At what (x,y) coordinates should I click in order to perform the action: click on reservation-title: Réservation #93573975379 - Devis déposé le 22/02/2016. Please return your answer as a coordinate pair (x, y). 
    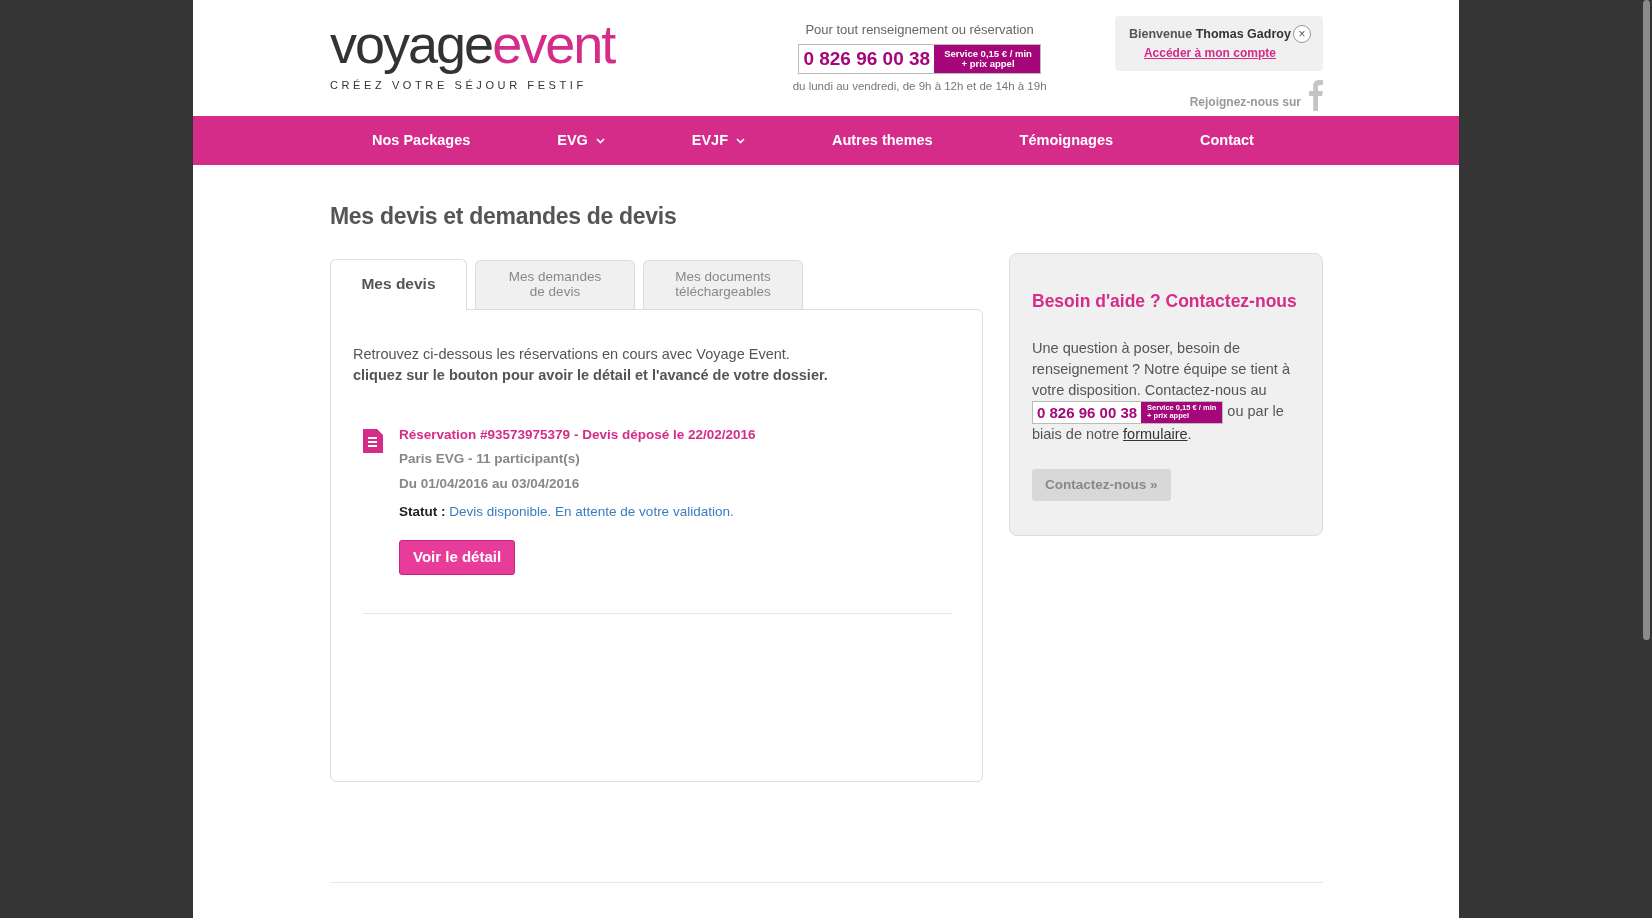
    Looking at the image, I should click on (577, 435).